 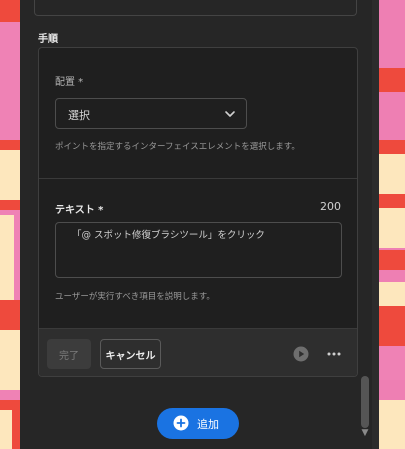 I want to click on plus-circle-icon, so click(x=181, y=423).